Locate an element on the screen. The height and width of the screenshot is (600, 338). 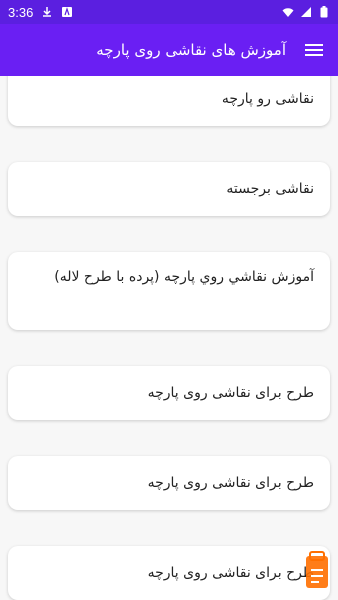
list-item-label: نقاشی رو پارچه is located at coordinates (267, 99).